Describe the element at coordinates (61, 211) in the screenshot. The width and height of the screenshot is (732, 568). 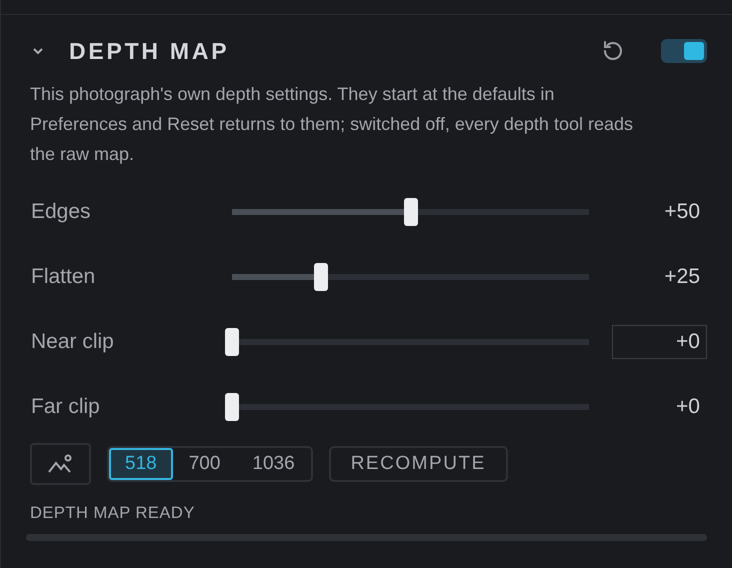
I see `slider-label: Edges` at that location.